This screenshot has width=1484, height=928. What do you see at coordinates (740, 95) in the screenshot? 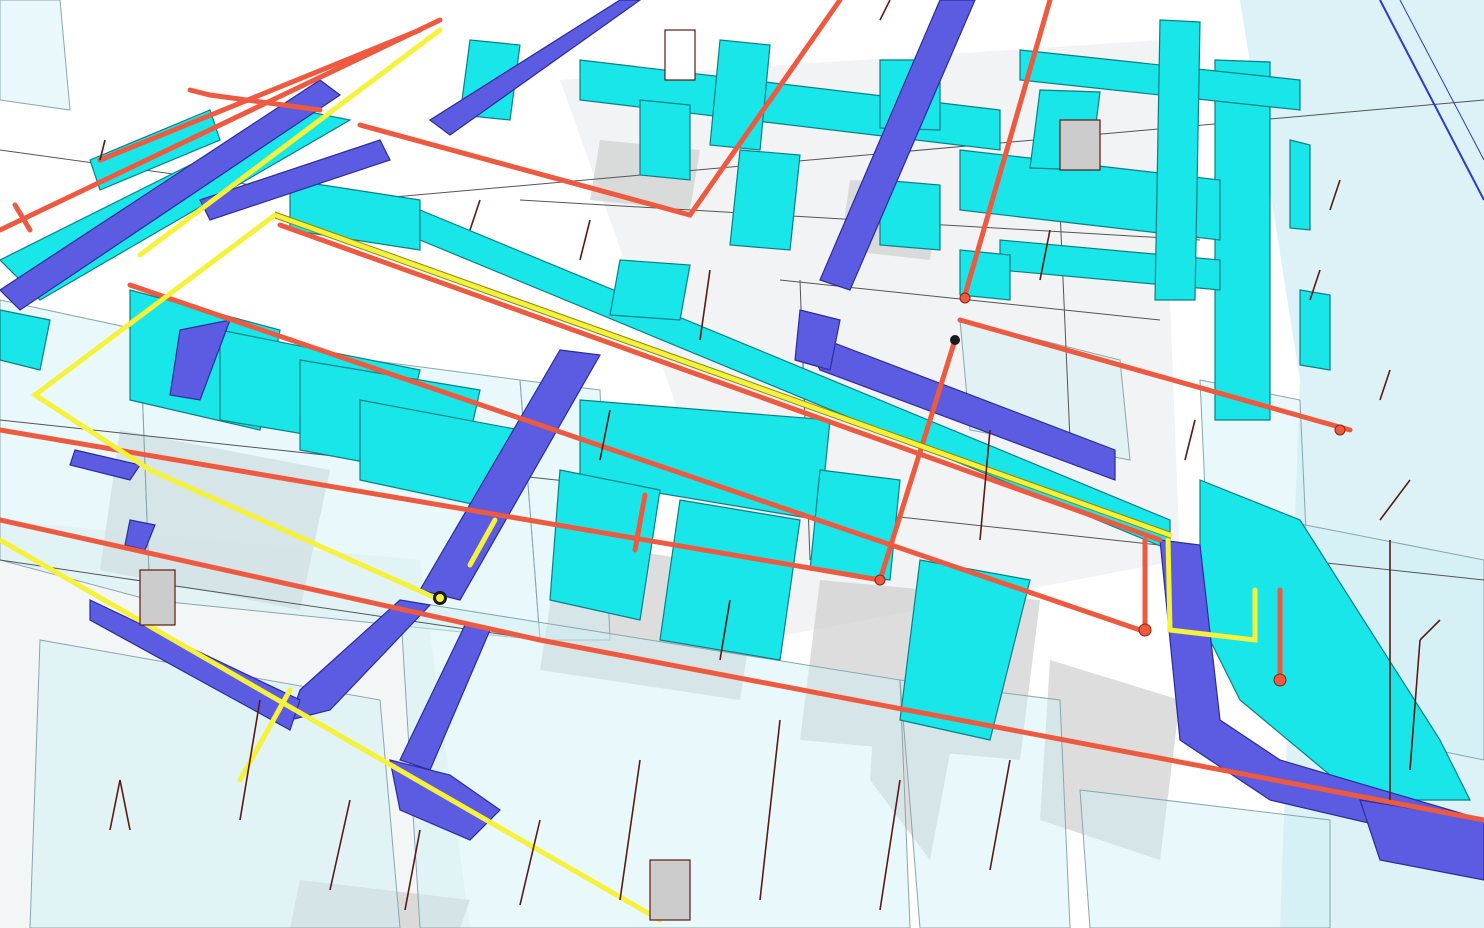
I see `supply-duct-branch-b` at bounding box center [740, 95].